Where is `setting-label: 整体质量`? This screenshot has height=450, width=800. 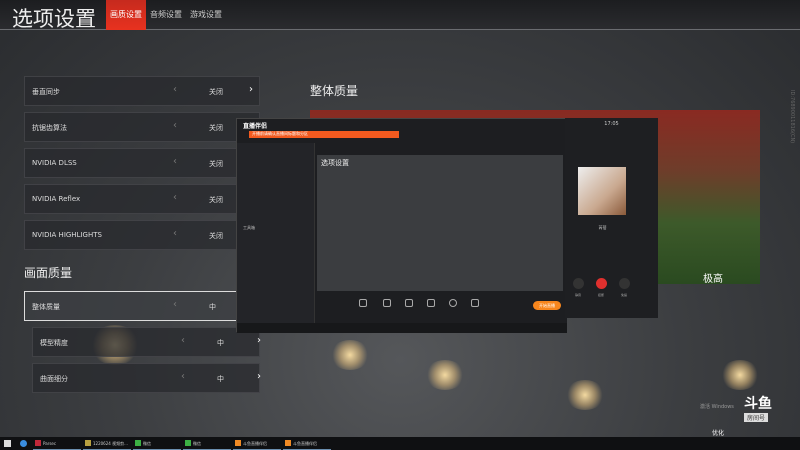
setting-label: 整体质量 is located at coordinates (46, 307).